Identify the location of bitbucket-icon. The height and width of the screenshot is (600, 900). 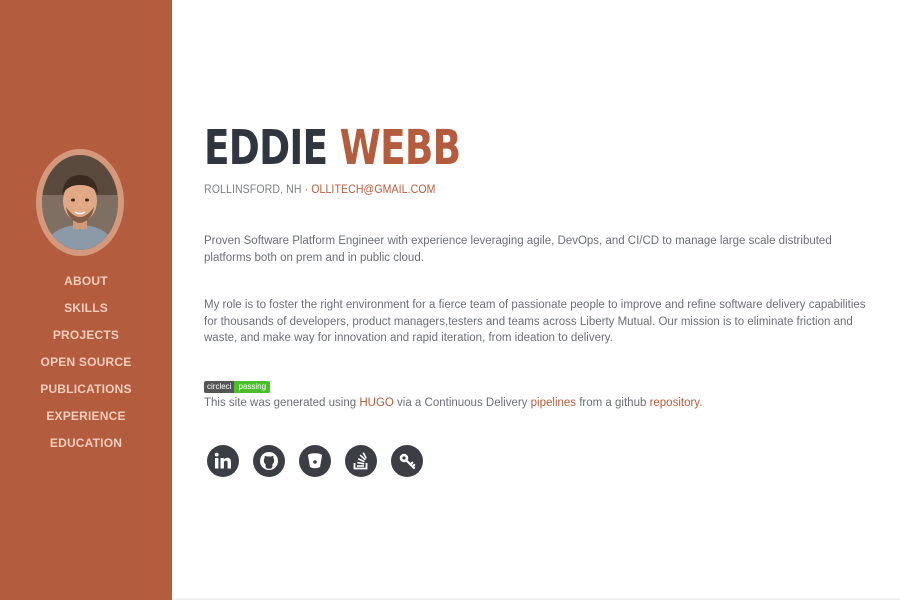
(315, 461).